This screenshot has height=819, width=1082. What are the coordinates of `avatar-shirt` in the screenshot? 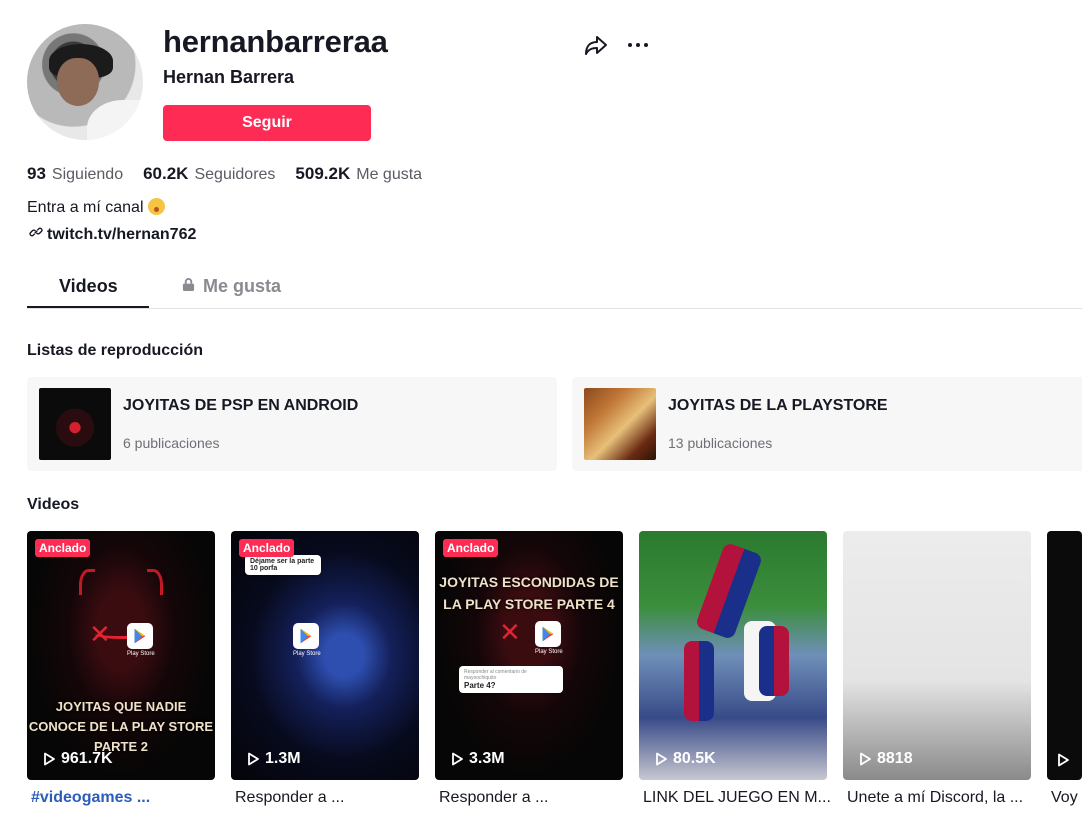 It's located at (115, 120).